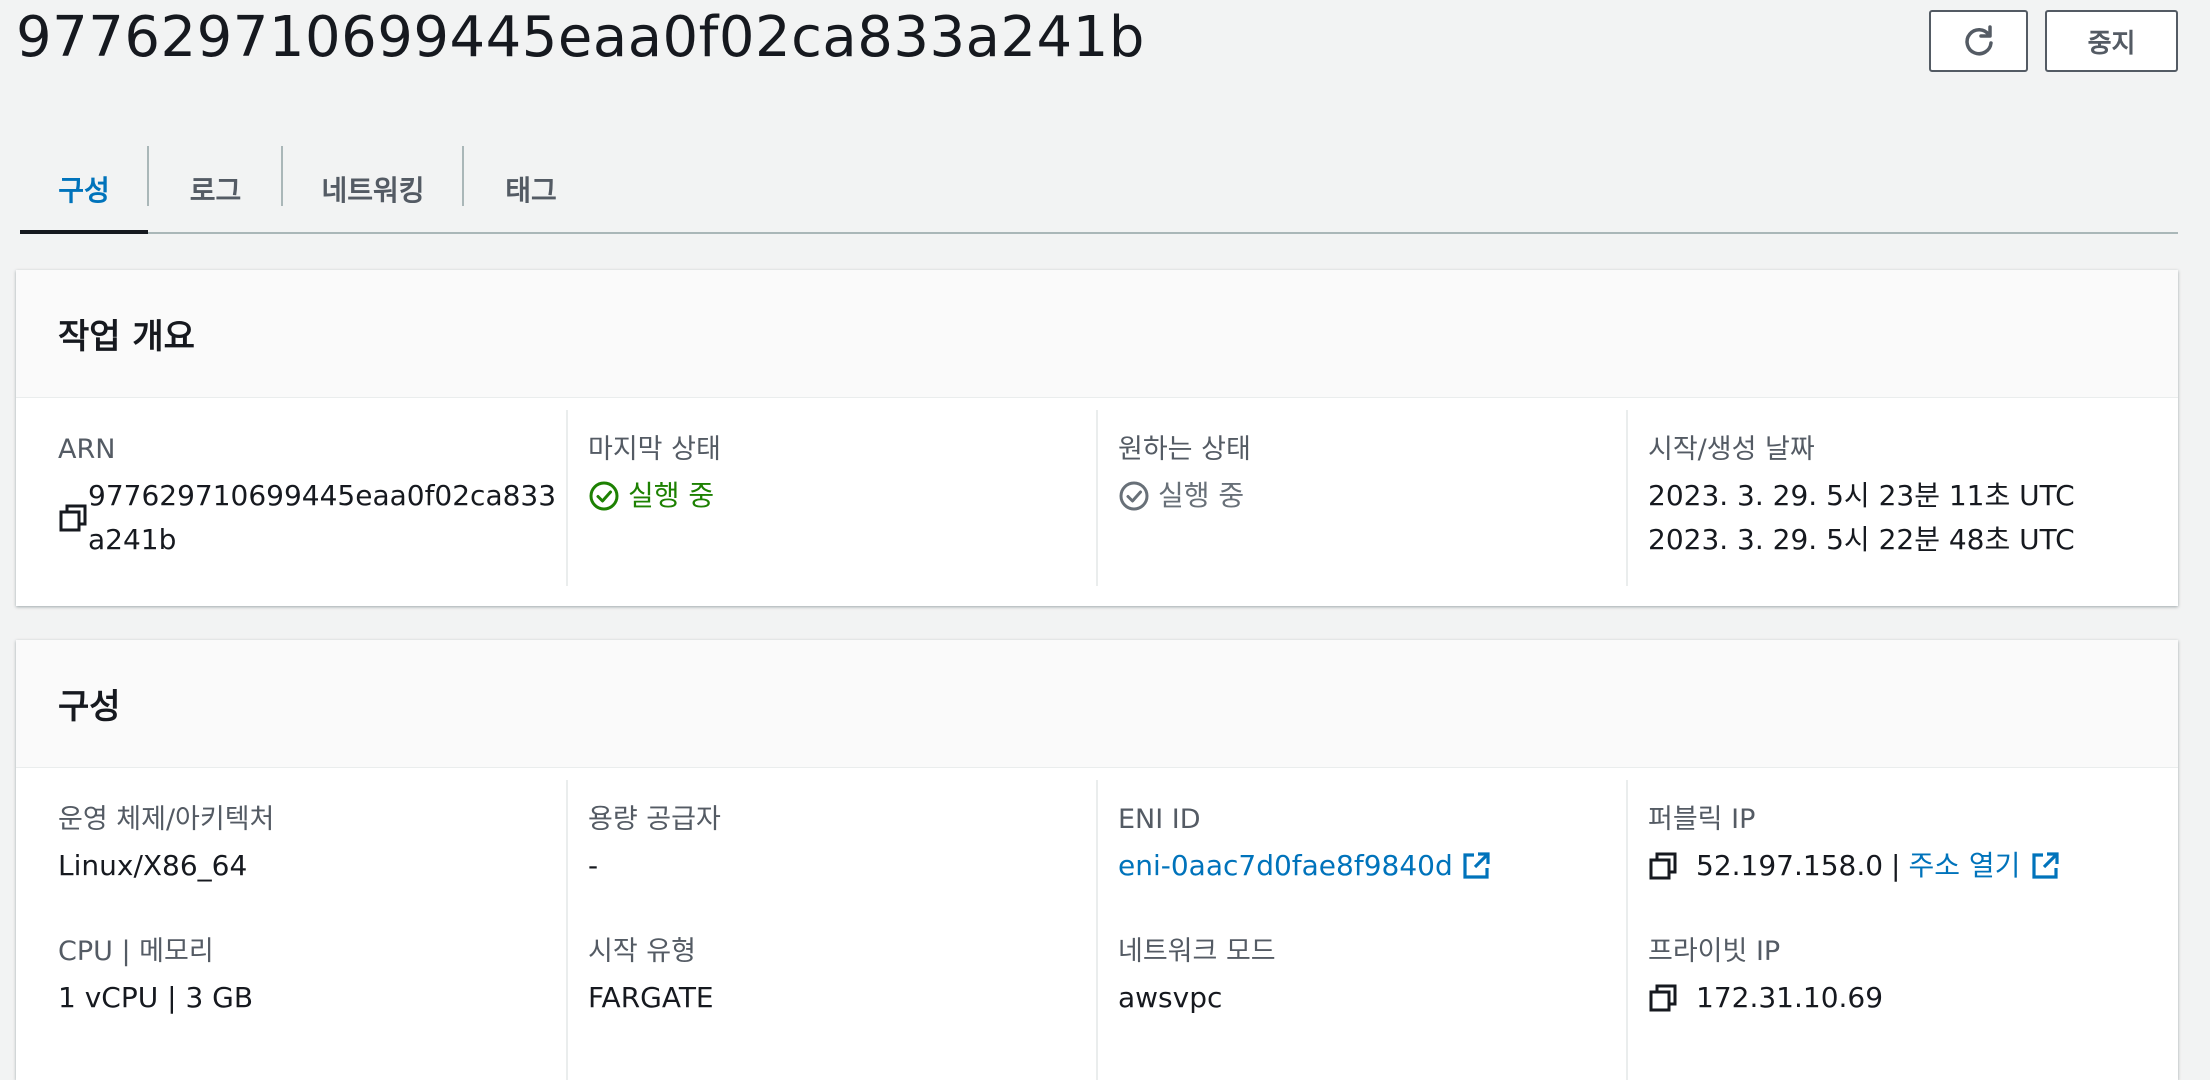 Image resolution: width=2210 pixels, height=1080 pixels. Describe the element at coordinates (654, 449) in the screenshot. I see `last-status-label: 마지막 상태` at that location.